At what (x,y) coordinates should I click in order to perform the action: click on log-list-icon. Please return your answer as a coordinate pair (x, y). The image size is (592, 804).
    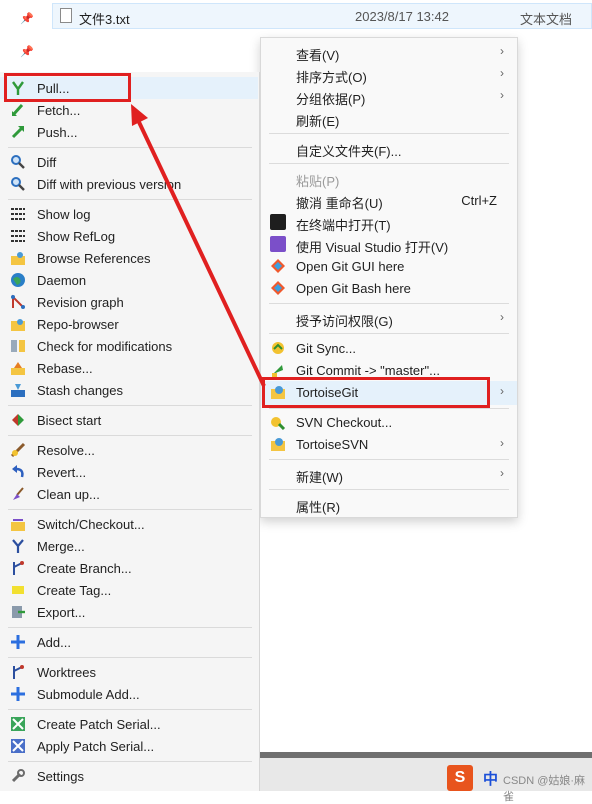
    Looking at the image, I should click on (18, 214).